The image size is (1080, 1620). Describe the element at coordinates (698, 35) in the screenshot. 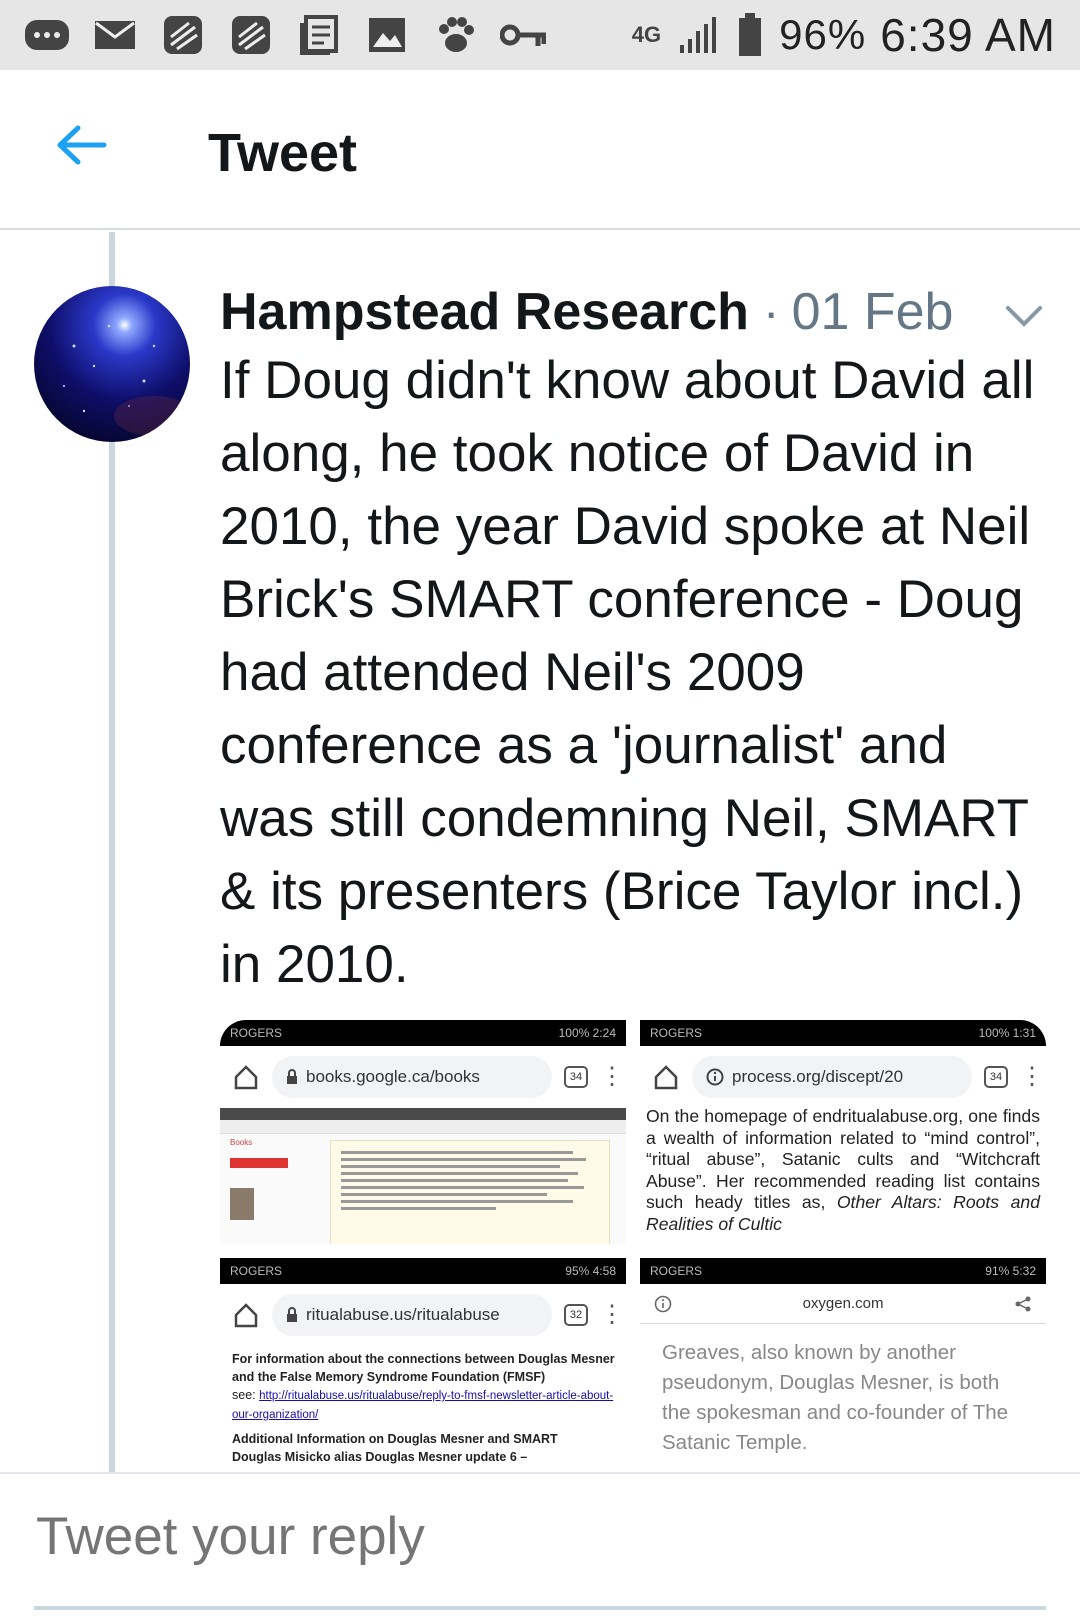

I see `signal-icon` at that location.